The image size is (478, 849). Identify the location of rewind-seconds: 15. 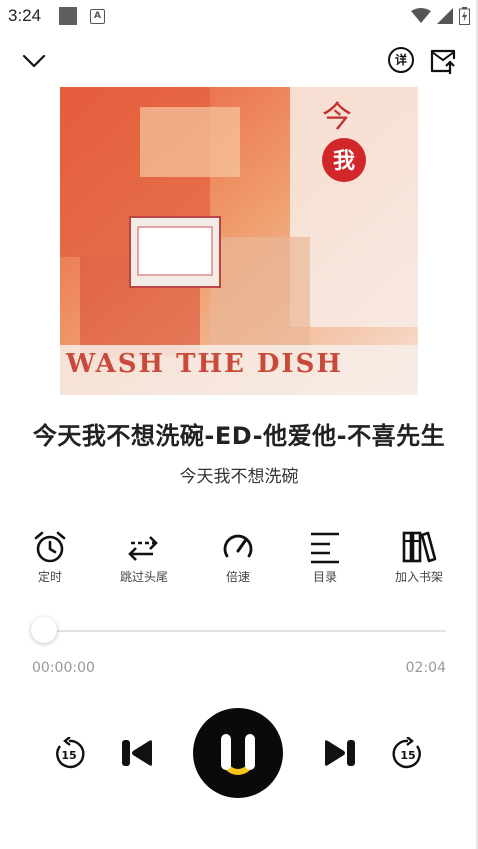
(68, 755).